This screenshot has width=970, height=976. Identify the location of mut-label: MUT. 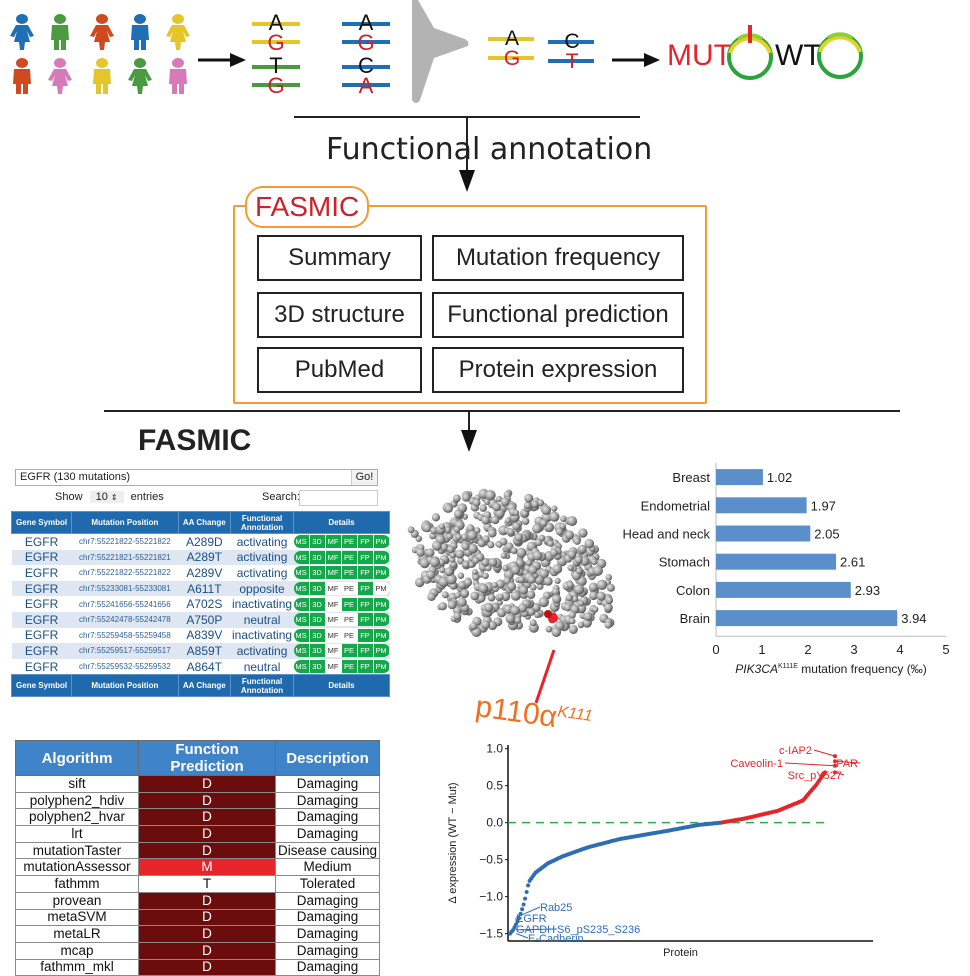
(699, 56).